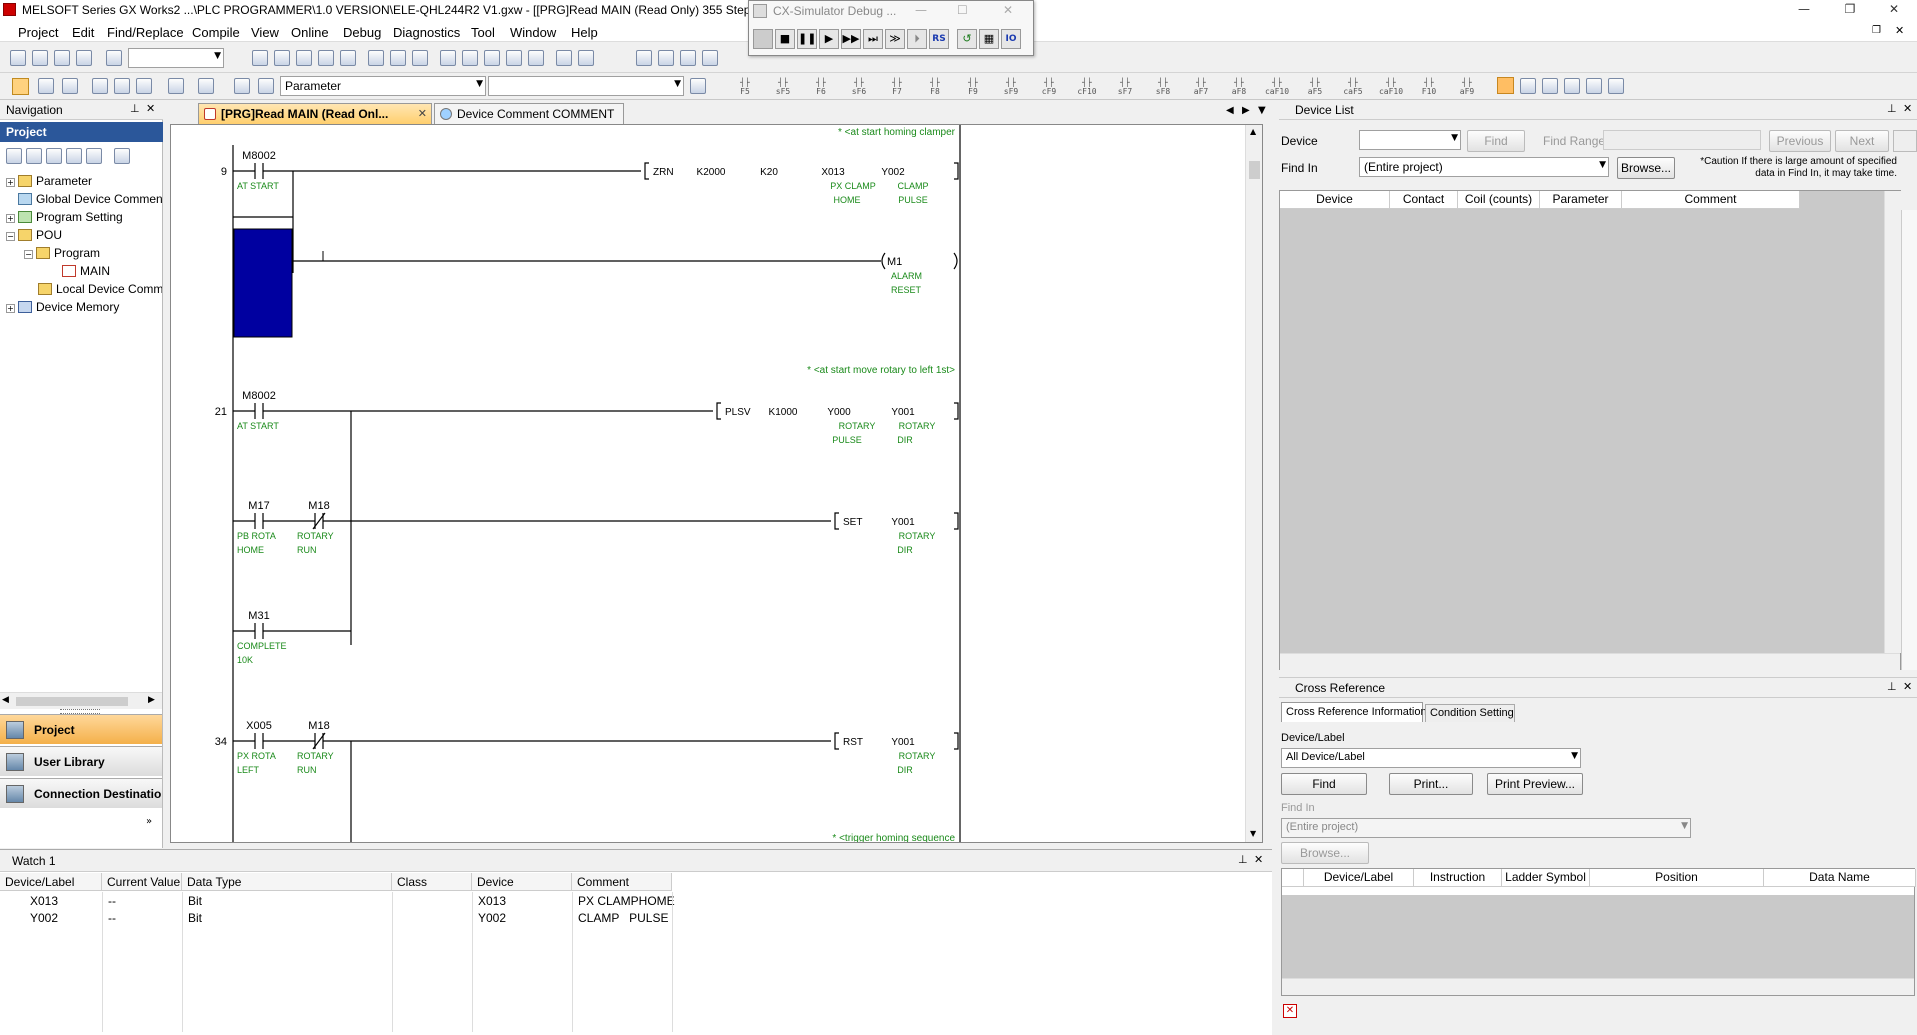  Describe the element at coordinates (62, 58) in the screenshot. I see `save-icon` at that location.